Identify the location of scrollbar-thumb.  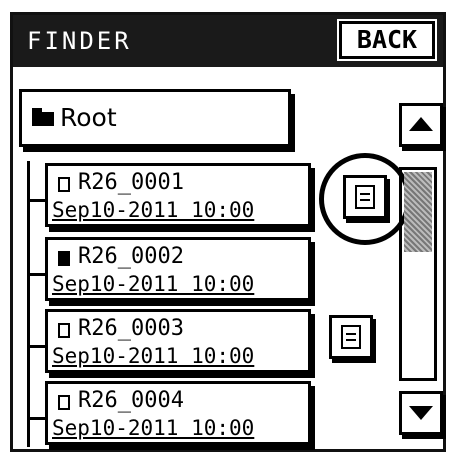
(418, 212).